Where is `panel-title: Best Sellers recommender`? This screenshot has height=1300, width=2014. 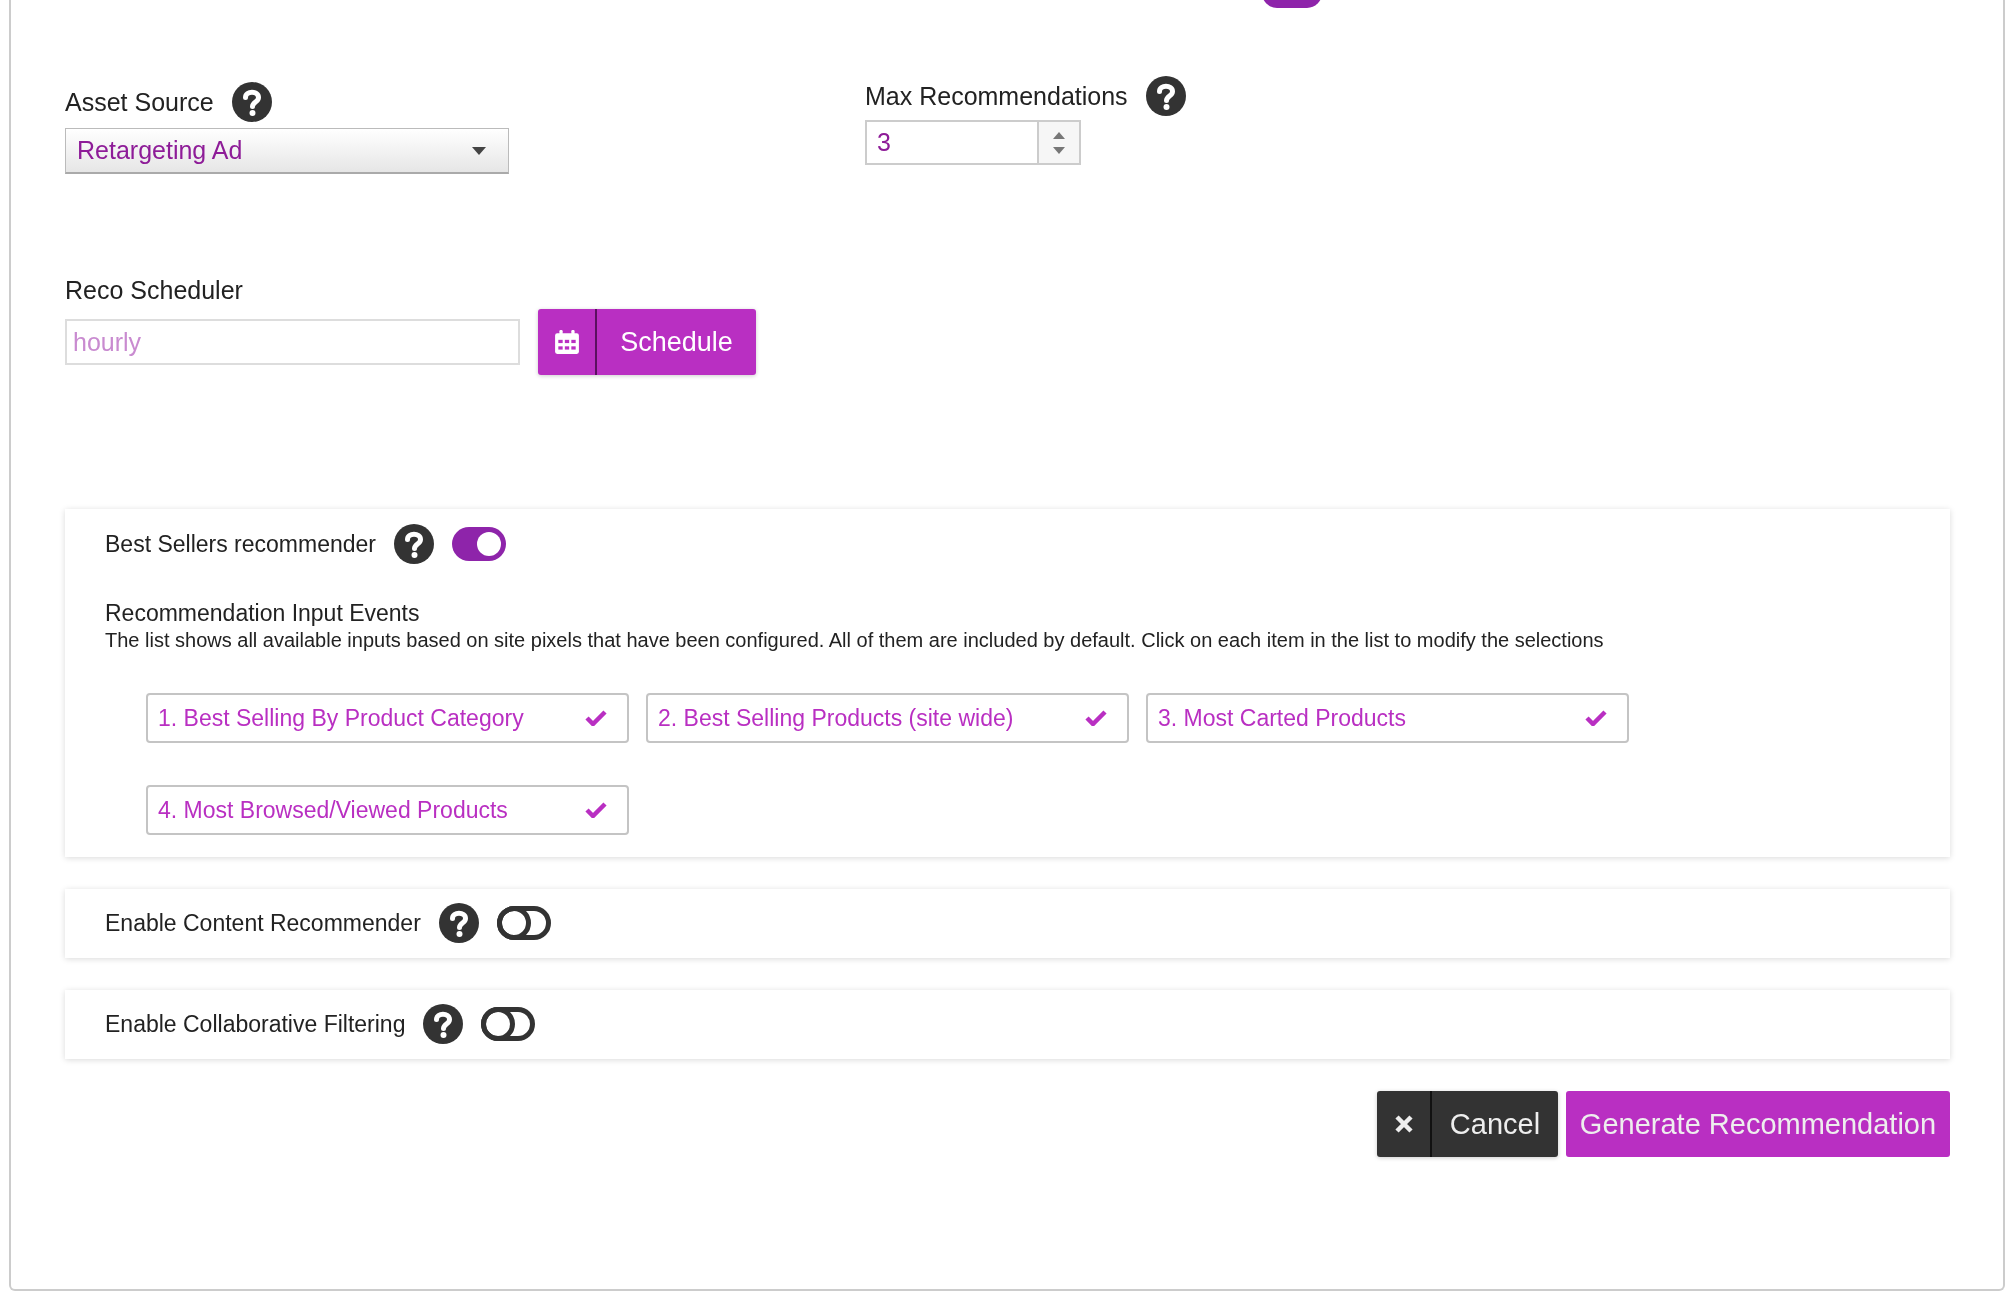
panel-title: Best Sellers recommender is located at coordinates (240, 544).